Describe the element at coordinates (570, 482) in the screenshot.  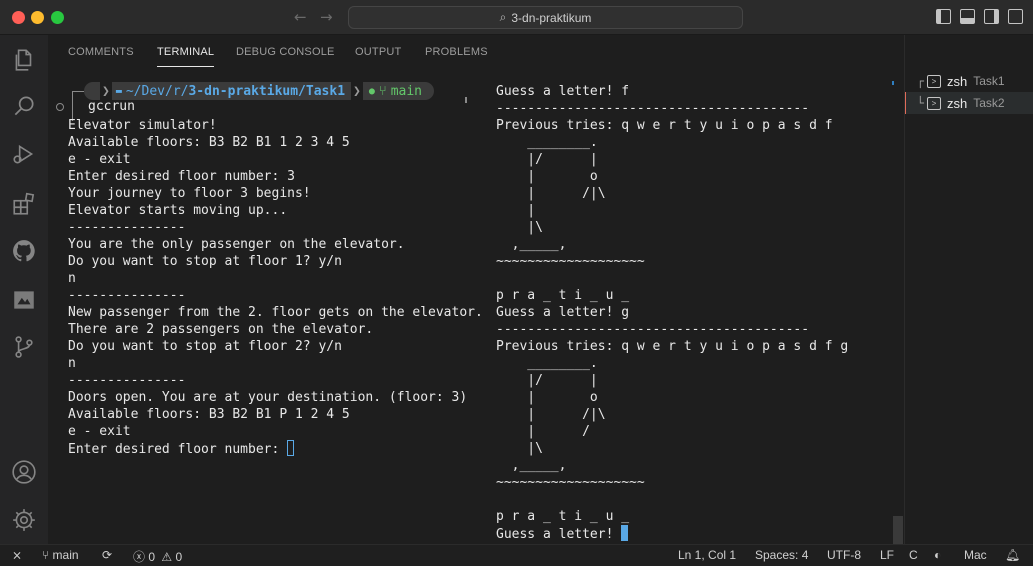
I see `terminal-line-text: ~~~~~~~~~~~~~~~~~~~` at that location.